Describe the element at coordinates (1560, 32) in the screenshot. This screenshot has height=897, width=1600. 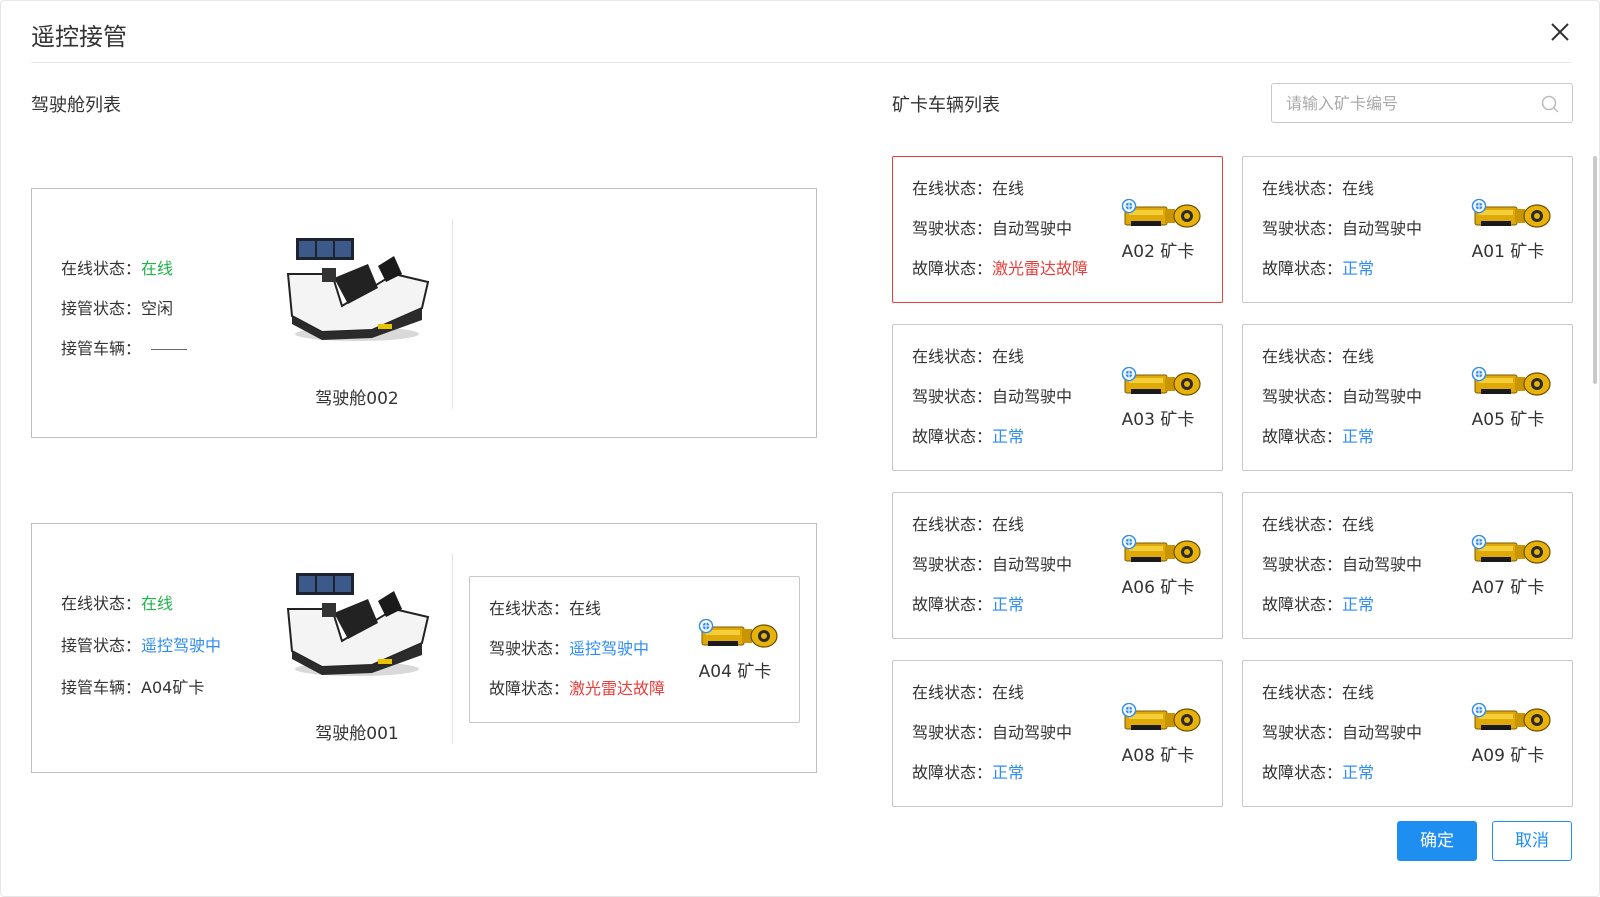
I see `close-icon` at that location.